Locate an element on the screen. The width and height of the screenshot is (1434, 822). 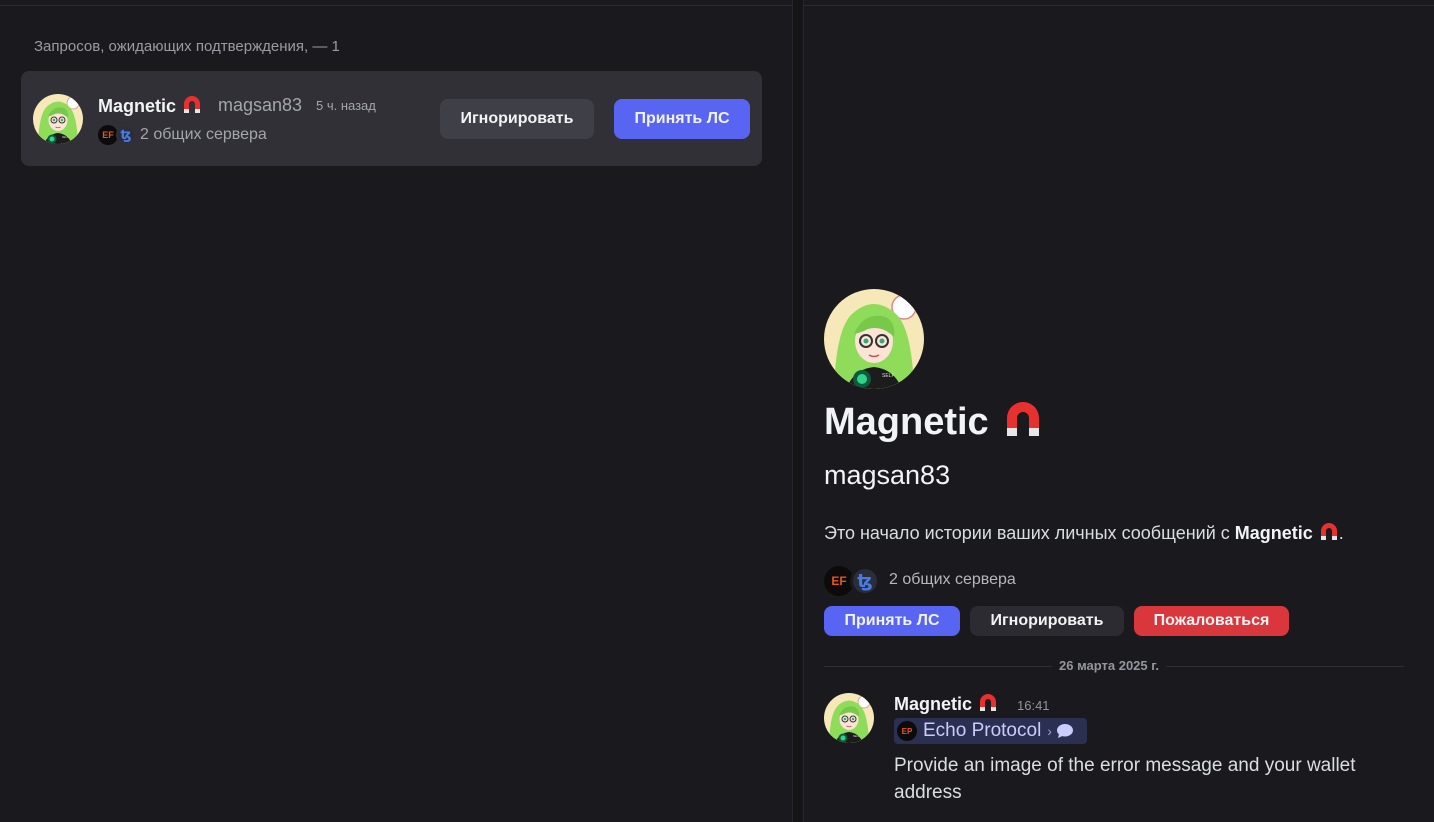
request-username: magsan83 is located at coordinates (260, 105).